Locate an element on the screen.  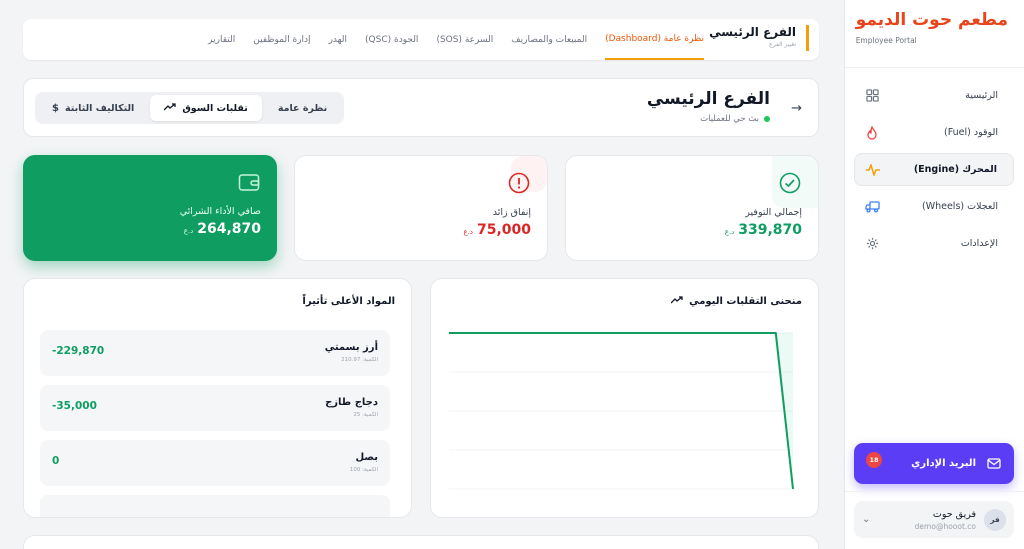
sidebar-item-home: الرئيسية is located at coordinates (934, 95).